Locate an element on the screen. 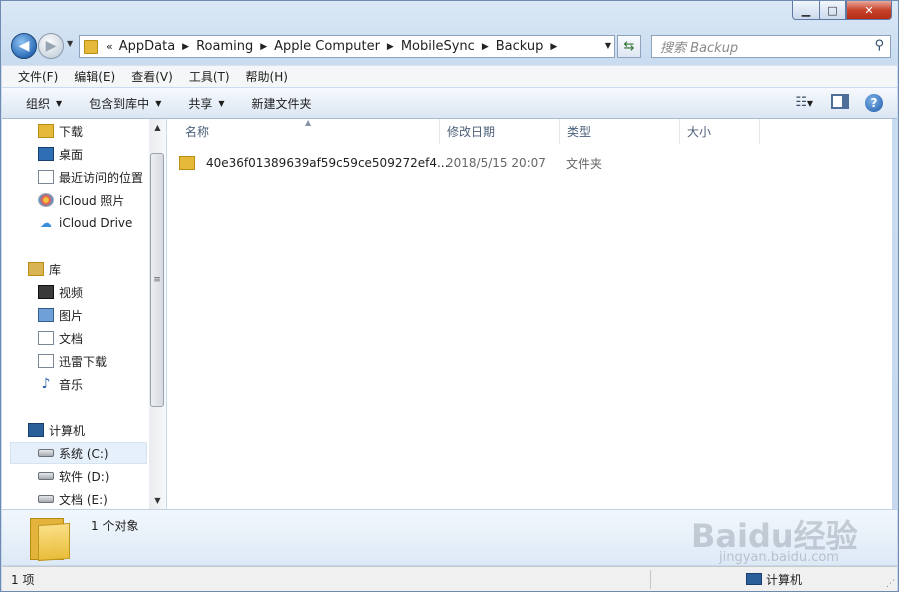  breadcrumb-appdata: AppData is located at coordinates (147, 46).